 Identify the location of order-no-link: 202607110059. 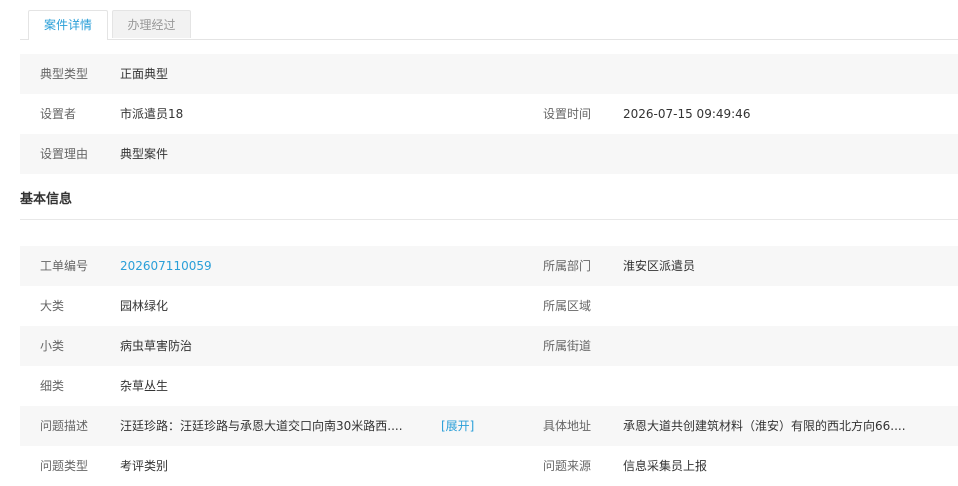
(166, 266).